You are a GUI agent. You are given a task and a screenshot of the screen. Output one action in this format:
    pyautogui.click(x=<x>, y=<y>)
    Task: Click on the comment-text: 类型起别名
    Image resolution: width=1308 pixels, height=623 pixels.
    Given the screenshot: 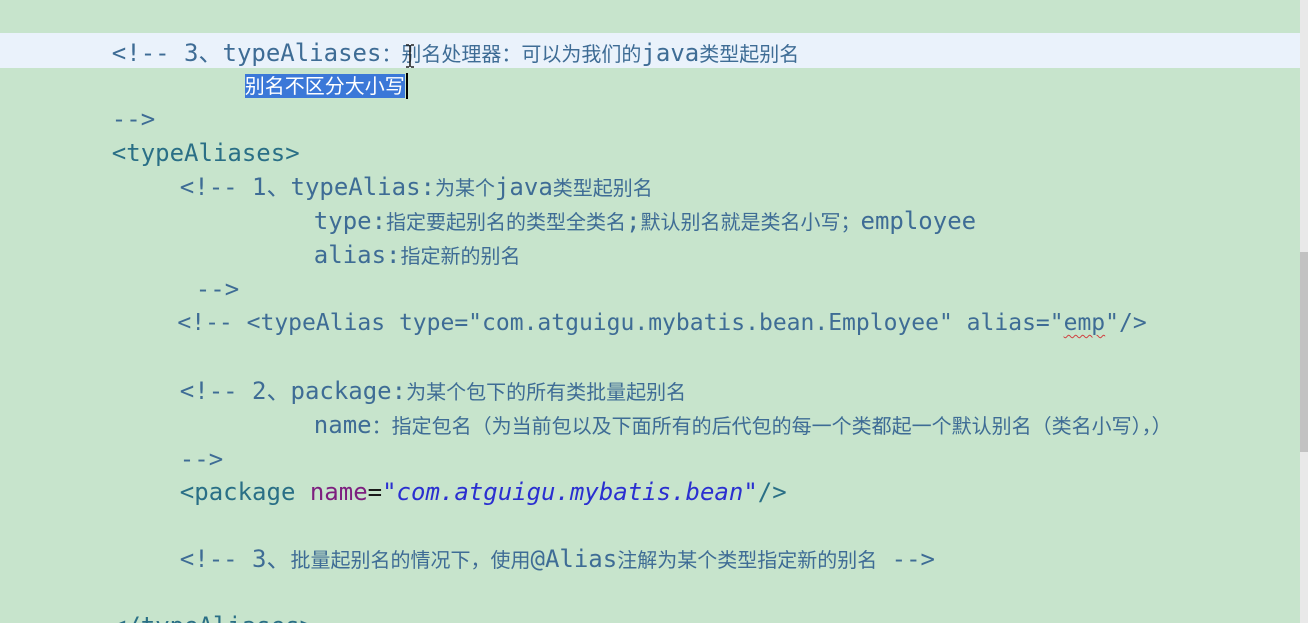 What is the action you would take?
    pyautogui.click(x=749, y=54)
    